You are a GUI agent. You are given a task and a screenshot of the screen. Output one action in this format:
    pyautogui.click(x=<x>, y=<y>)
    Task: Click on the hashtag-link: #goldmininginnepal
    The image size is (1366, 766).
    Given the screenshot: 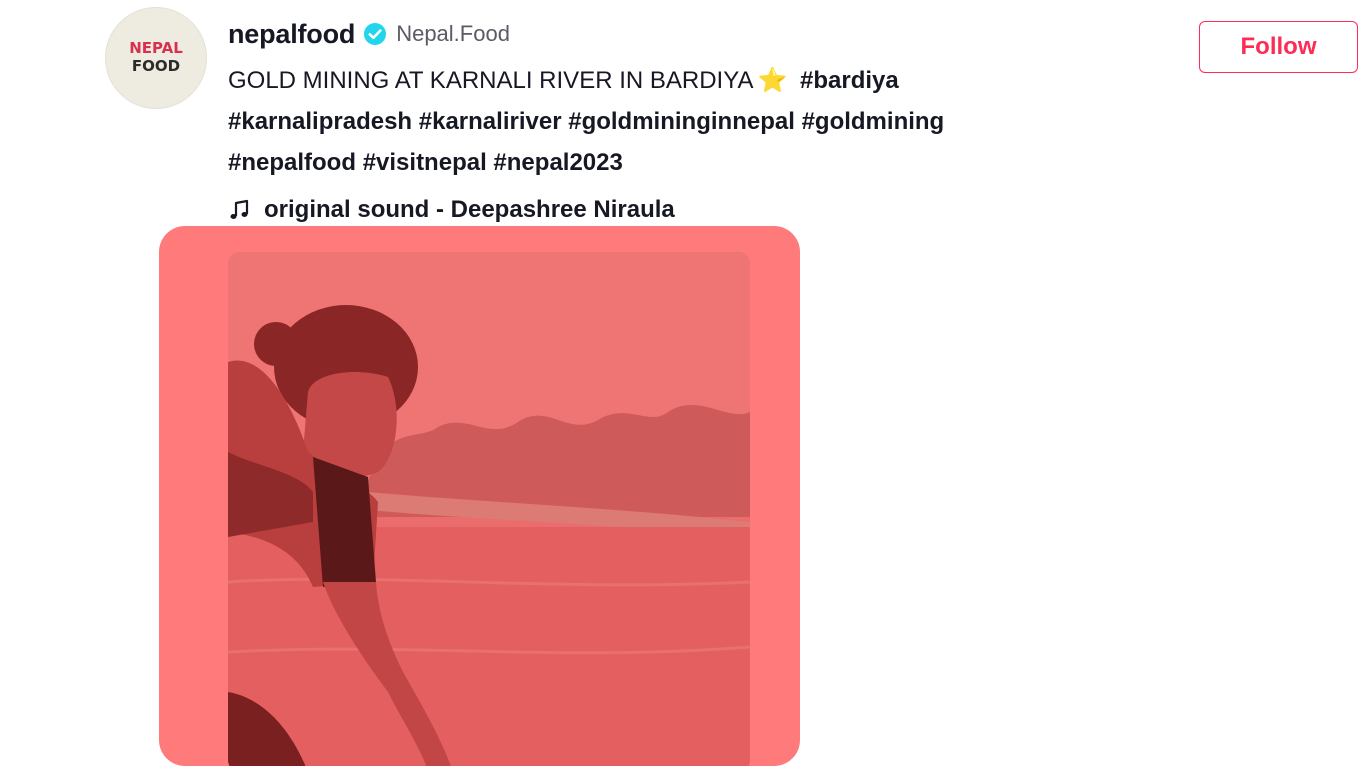 What is the action you would take?
    pyautogui.click(x=681, y=121)
    